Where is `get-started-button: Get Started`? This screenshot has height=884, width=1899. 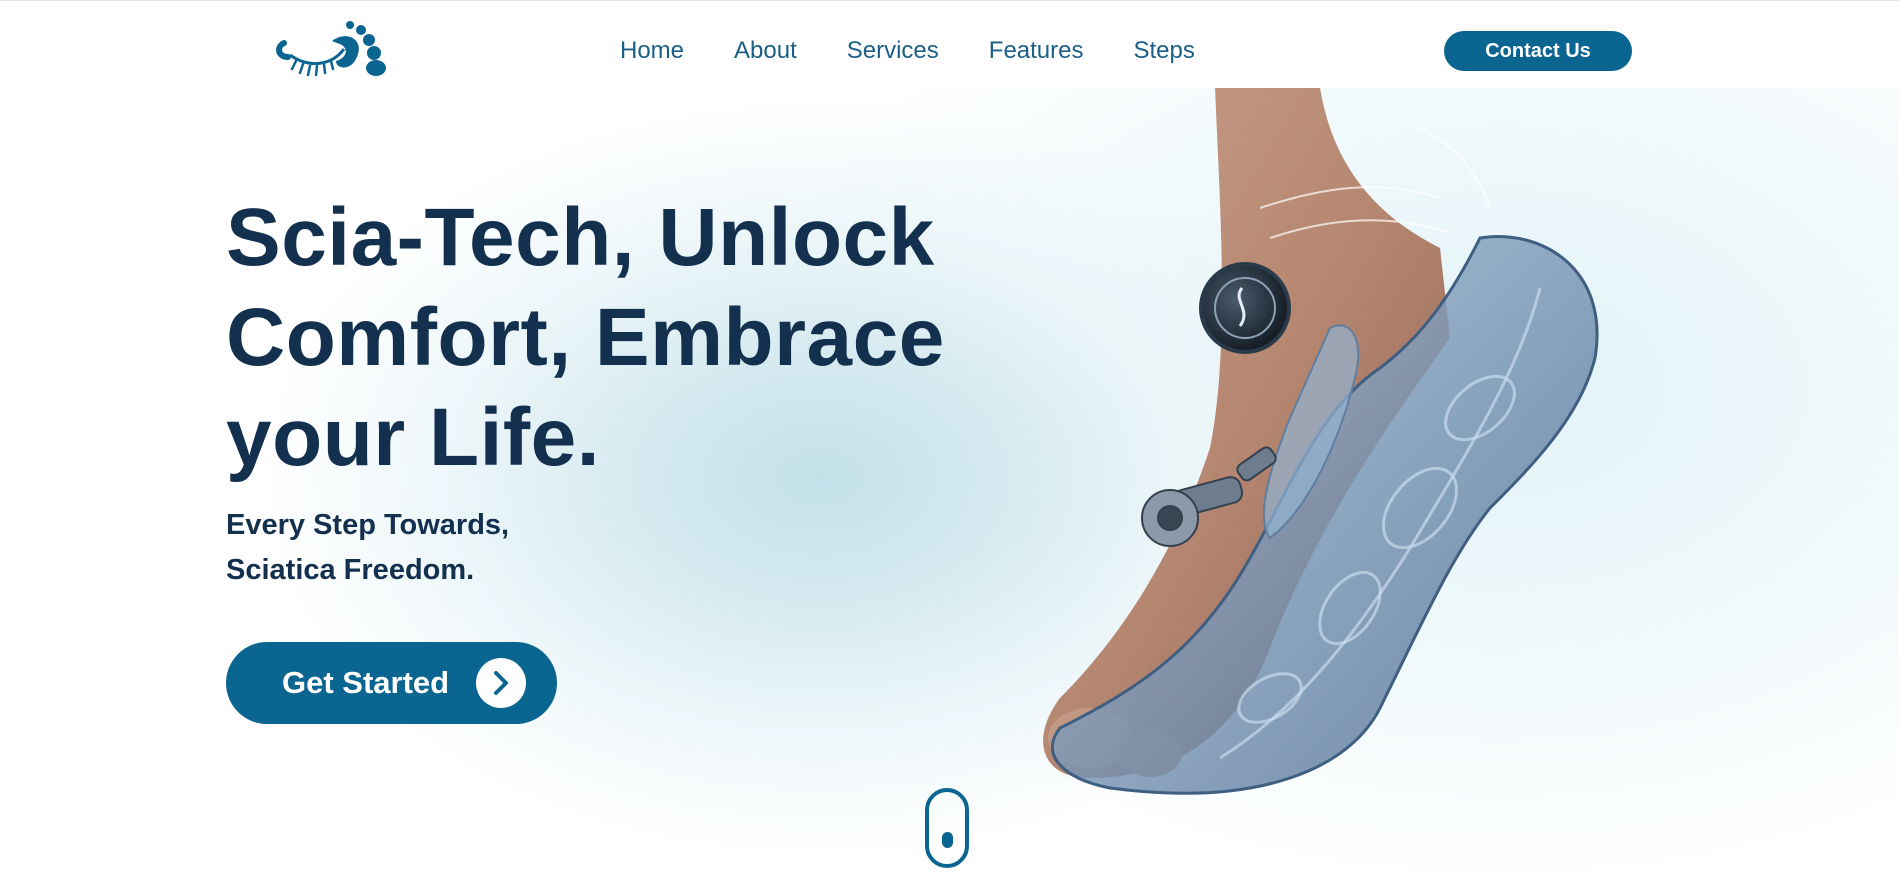
get-started-button: Get Started is located at coordinates (391, 683).